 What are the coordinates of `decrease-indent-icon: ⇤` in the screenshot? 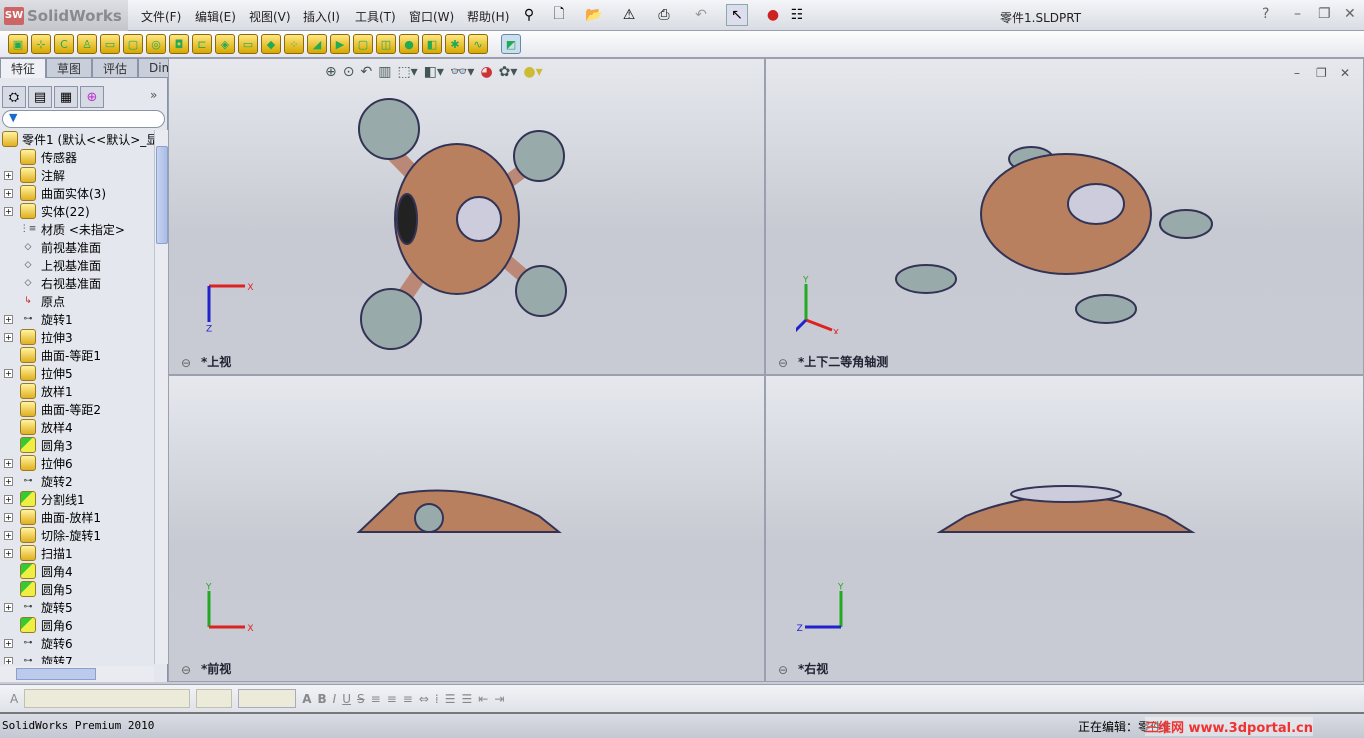 It's located at (483, 699).